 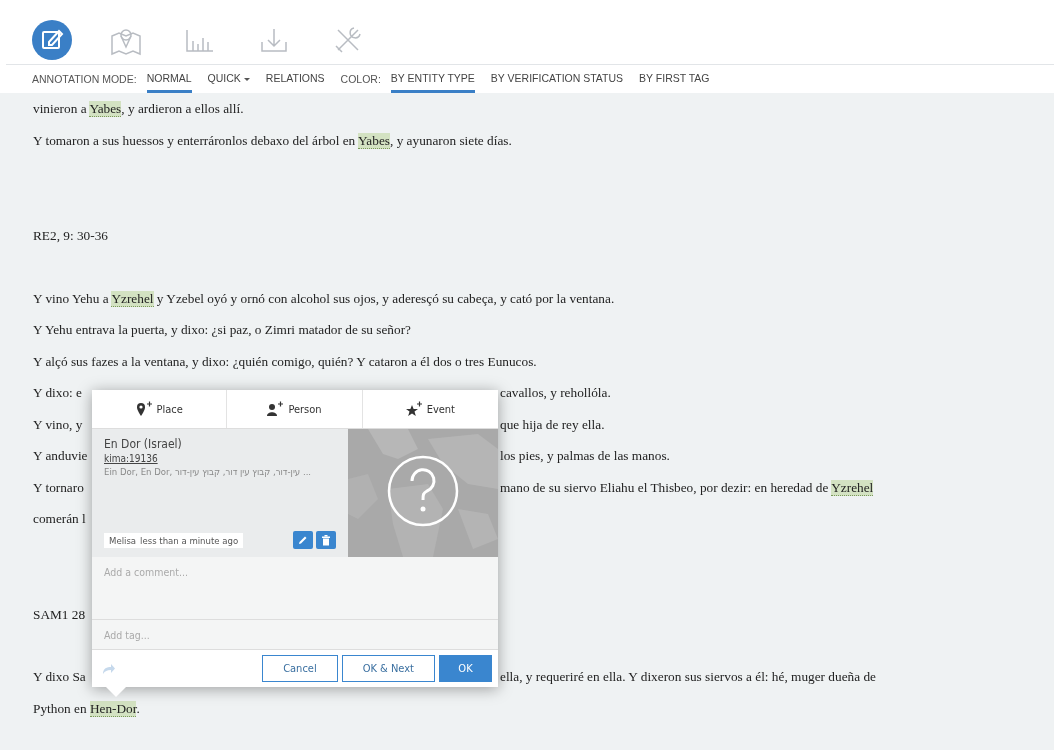 I want to click on star-plus-icon, so click(x=414, y=409).